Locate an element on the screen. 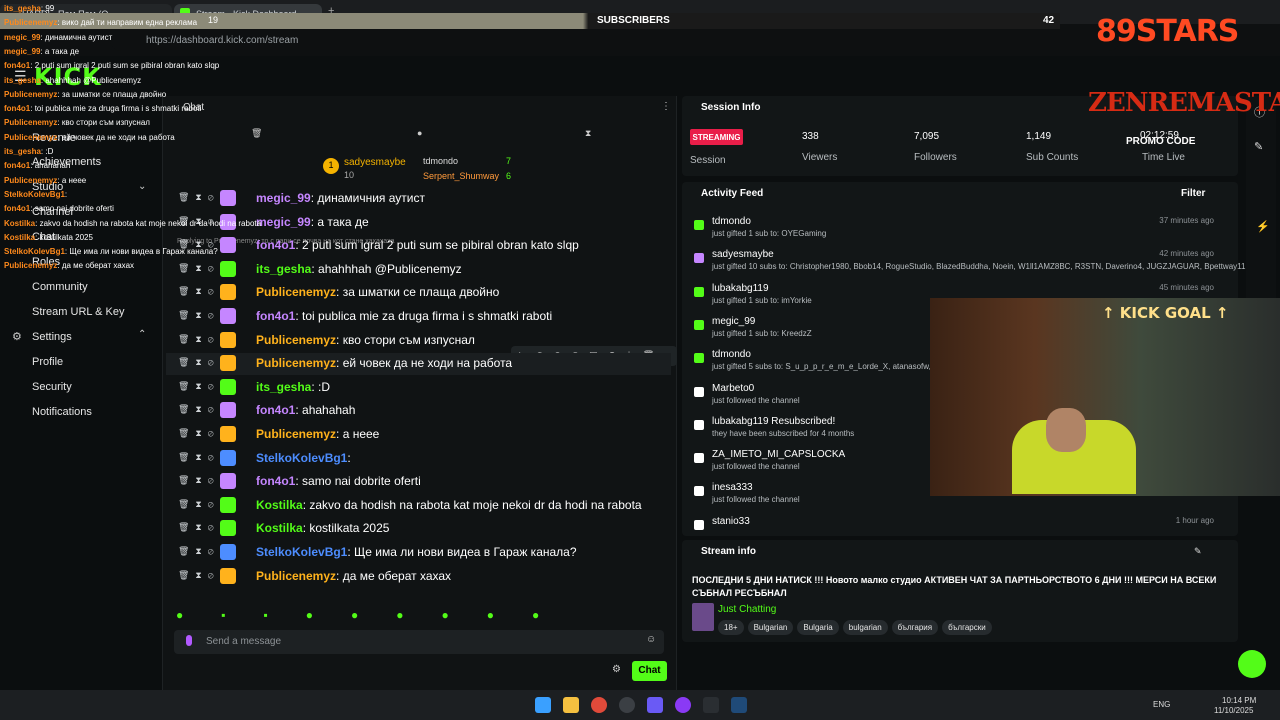 Image resolution: width=1280 pixels, height=720 pixels. mic-icon is located at coordinates (189, 640).